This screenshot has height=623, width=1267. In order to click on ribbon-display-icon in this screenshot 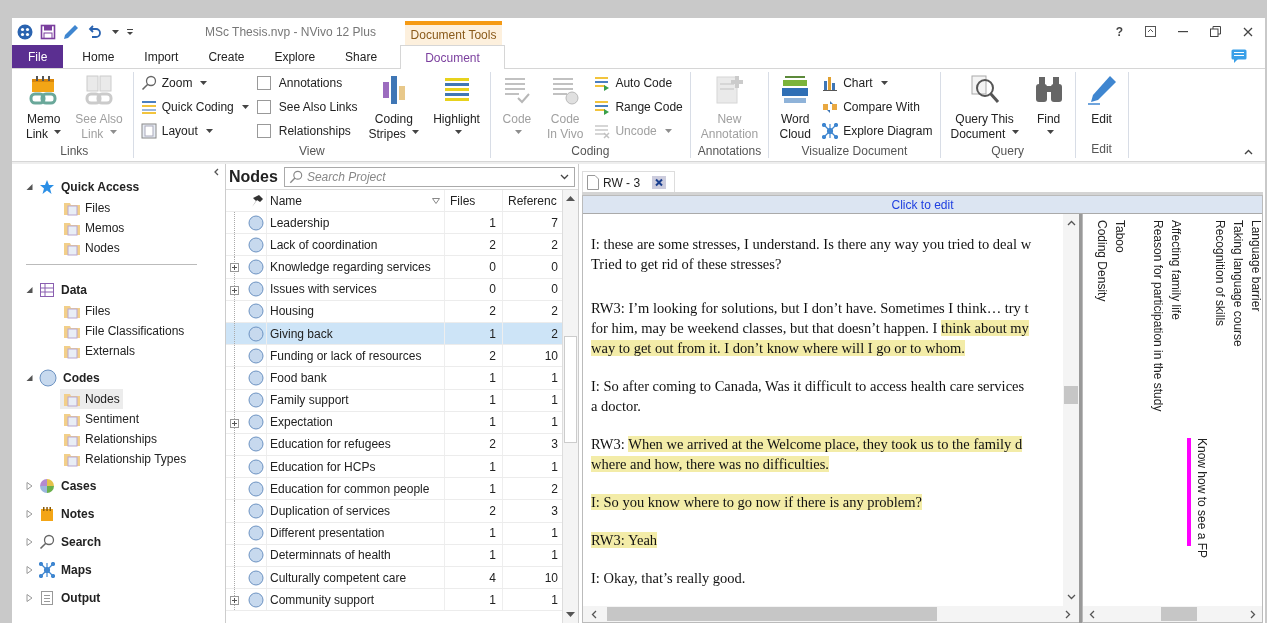, I will do `click(1150, 31)`.